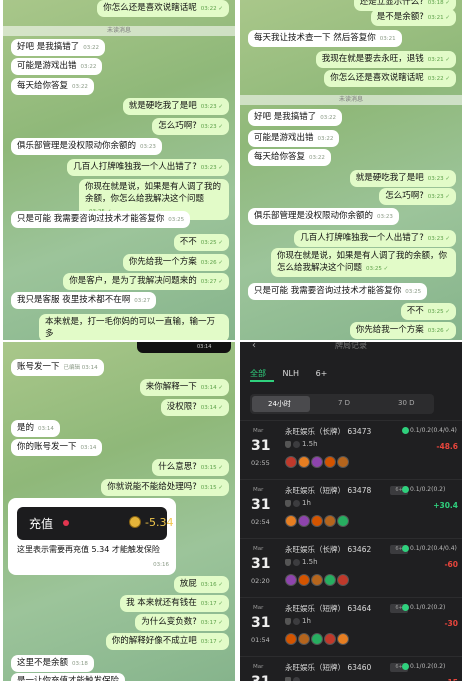 The height and width of the screenshot is (681, 463). I want to click on period-30d: 30 D, so click(406, 403).